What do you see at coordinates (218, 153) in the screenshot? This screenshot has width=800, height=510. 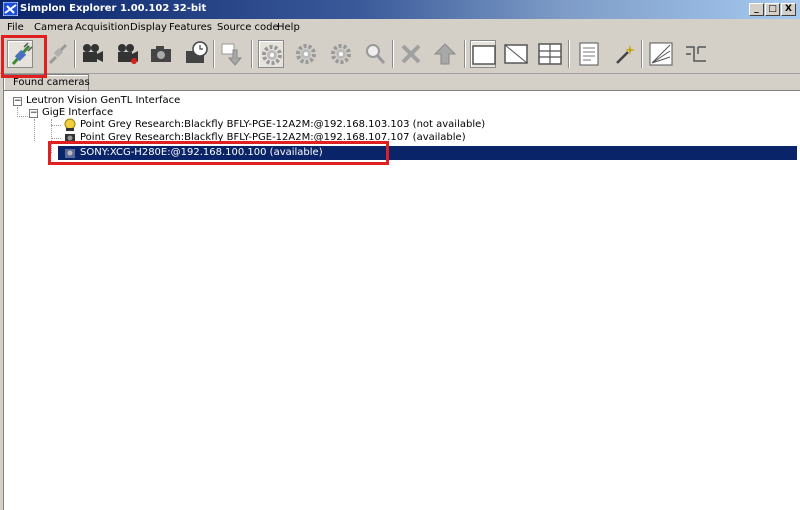 I see `highlight-box-camera` at bounding box center [218, 153].